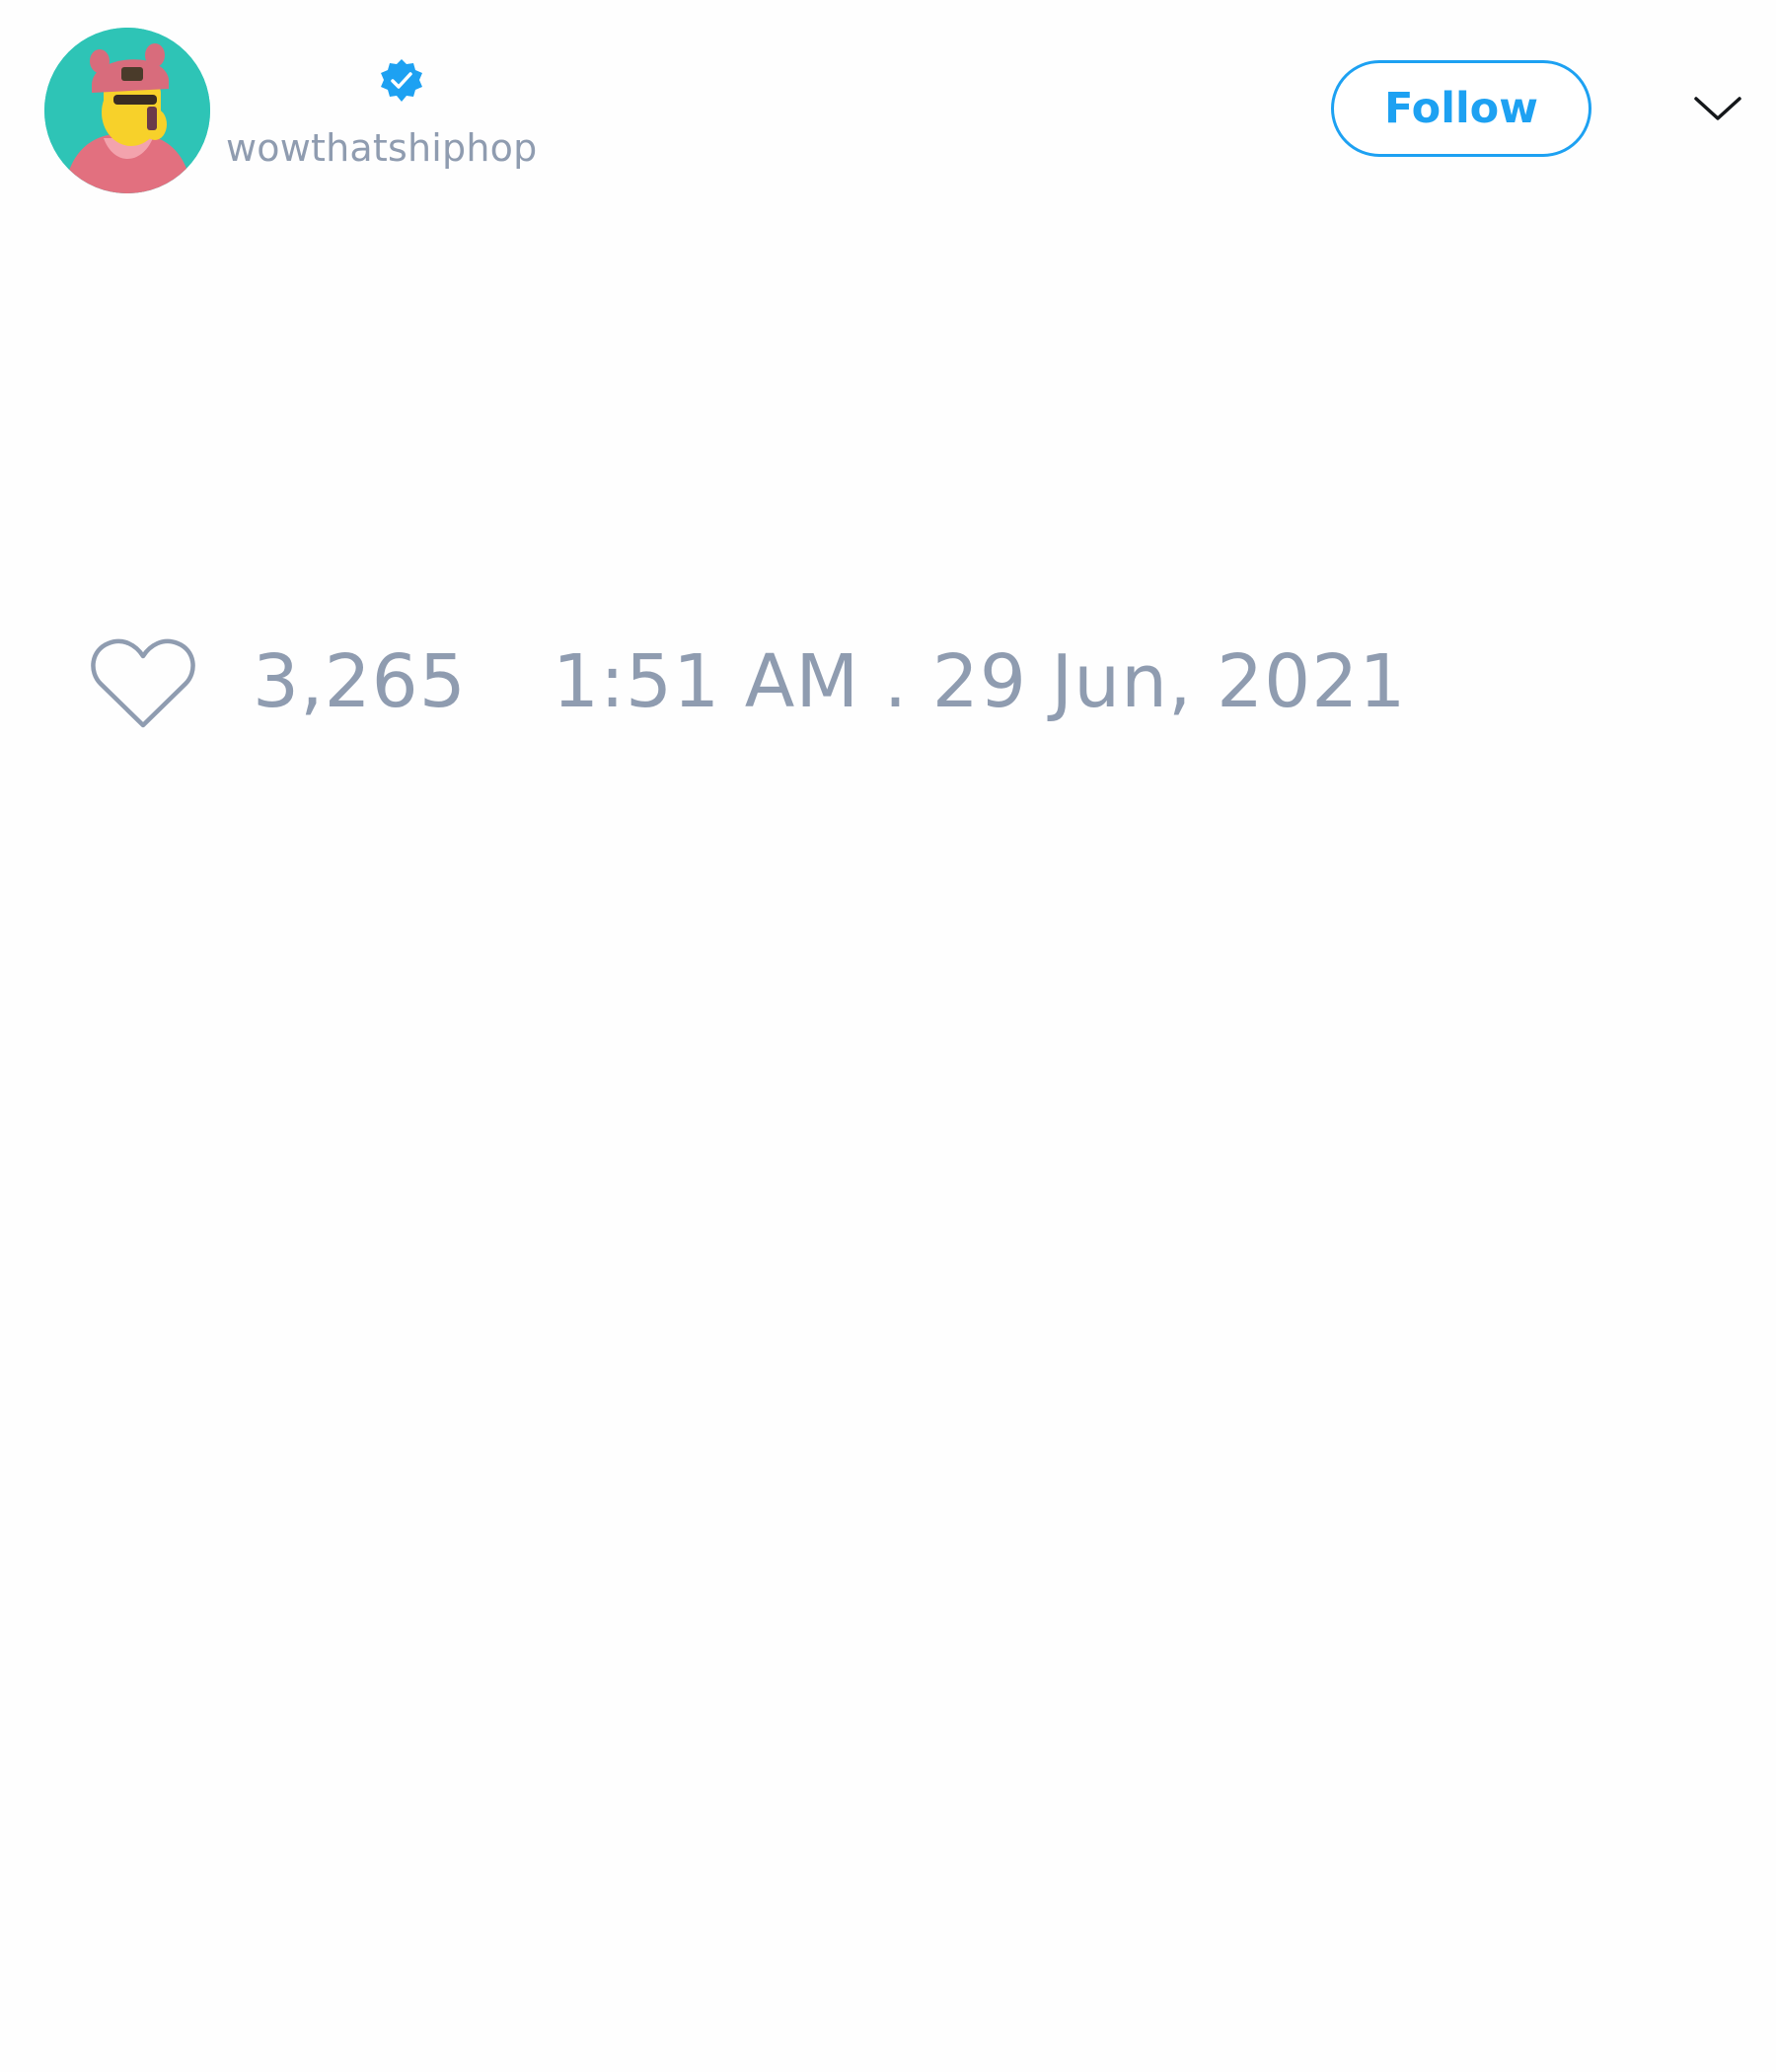 The height and width of the screenshot is (2072, 1776). I want to click on like-count: 3,265, so click(360, 681).